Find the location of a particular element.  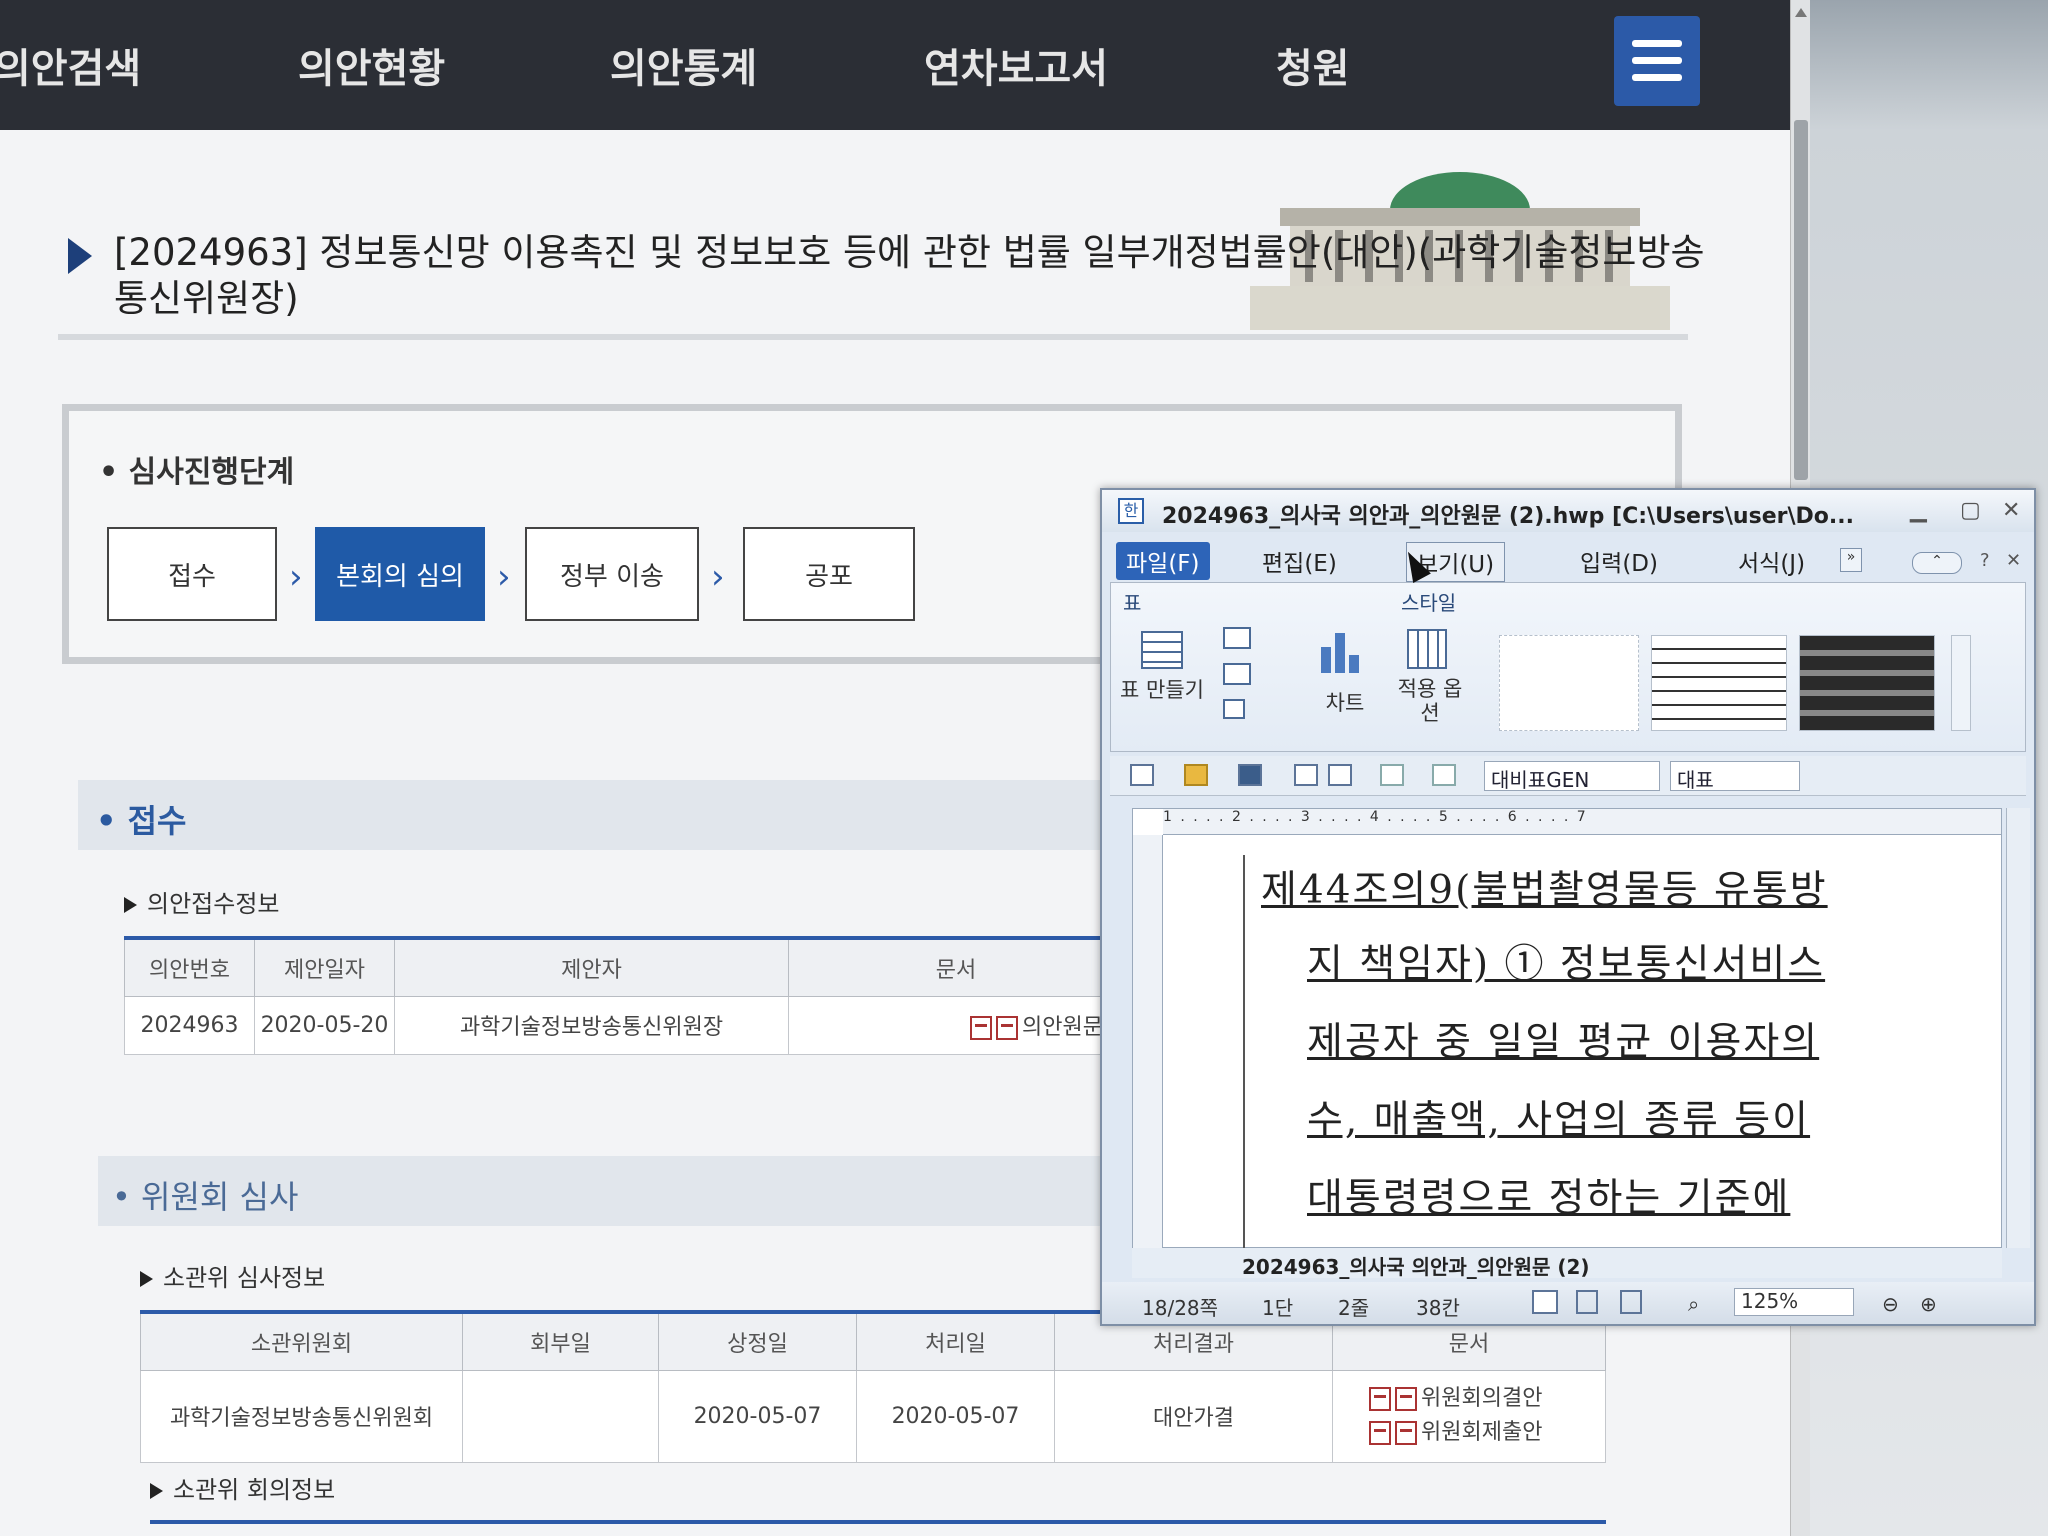

zoom-search-icon: ⌕ is located at coordinates (1693, 1304).